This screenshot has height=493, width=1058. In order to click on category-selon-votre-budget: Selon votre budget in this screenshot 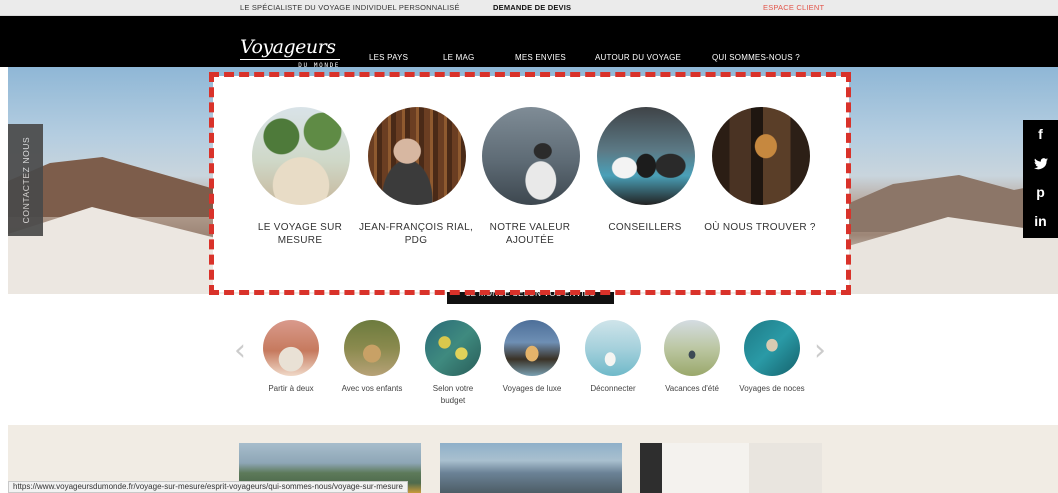, I will do `click(453, 363)`.